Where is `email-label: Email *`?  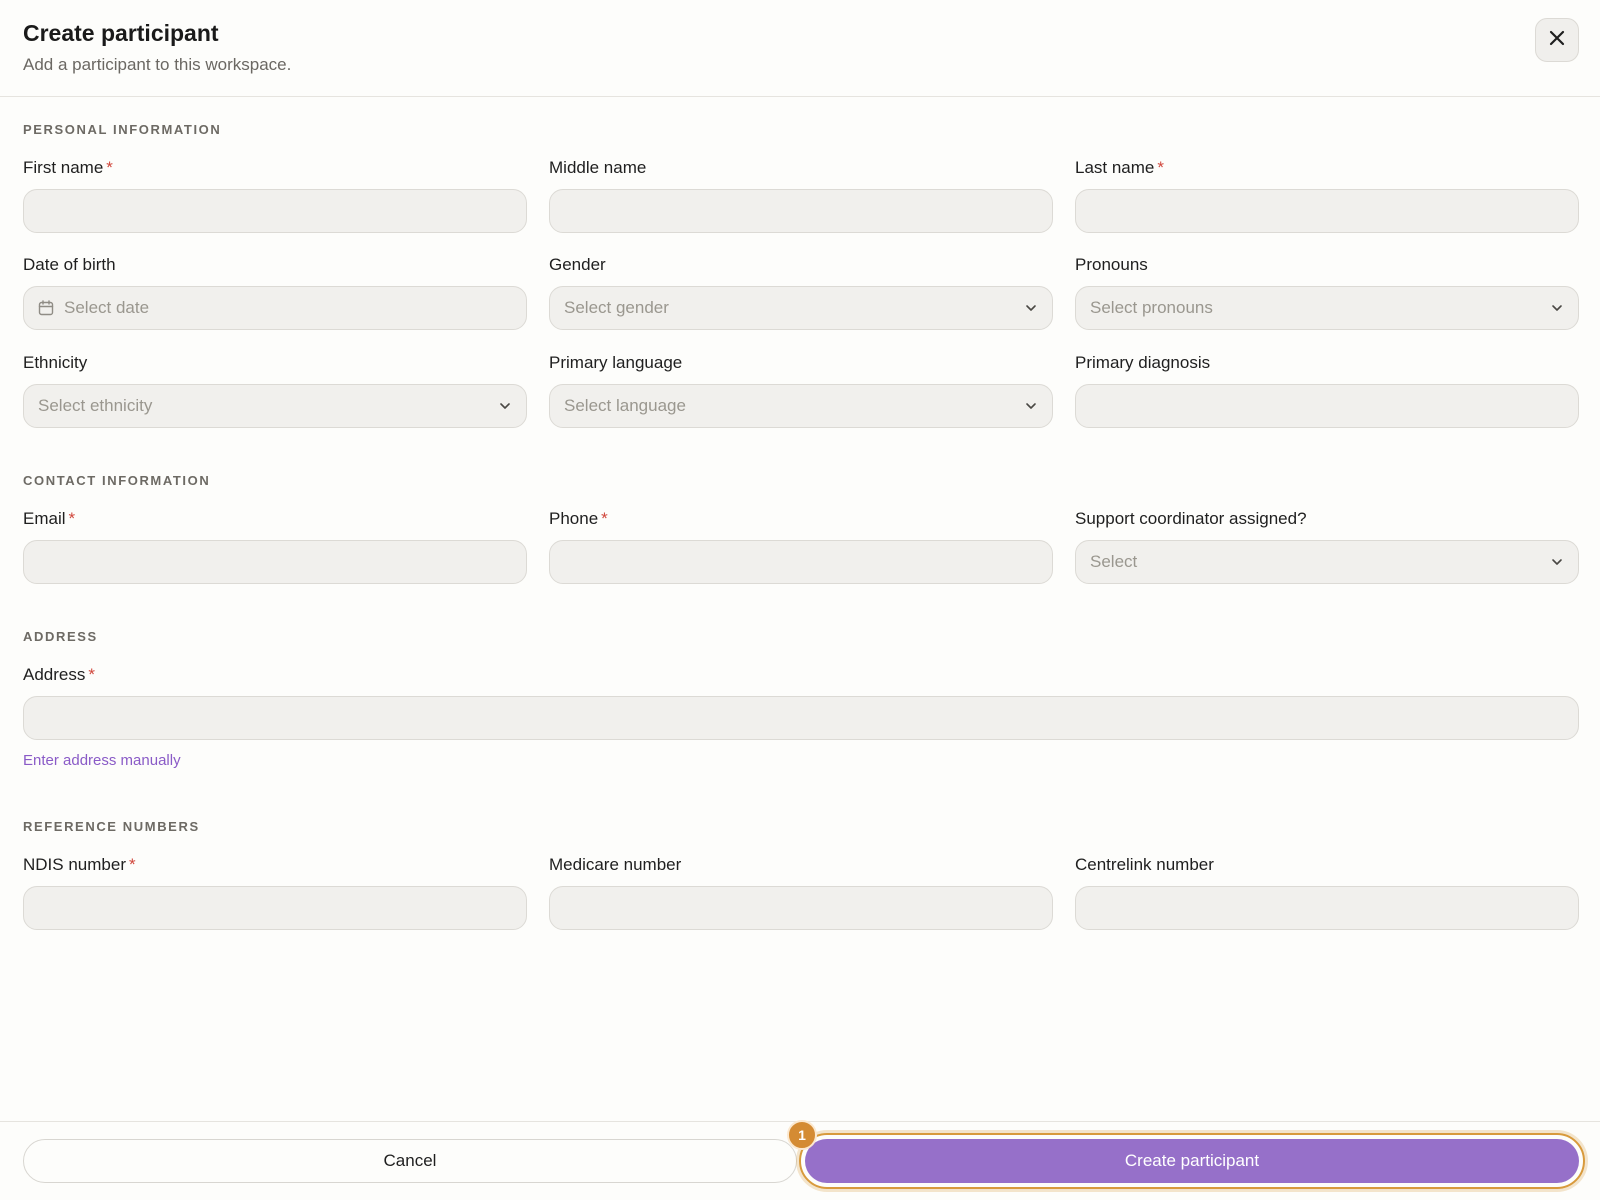 email-label: Email * is located at coordinates (49, 518).